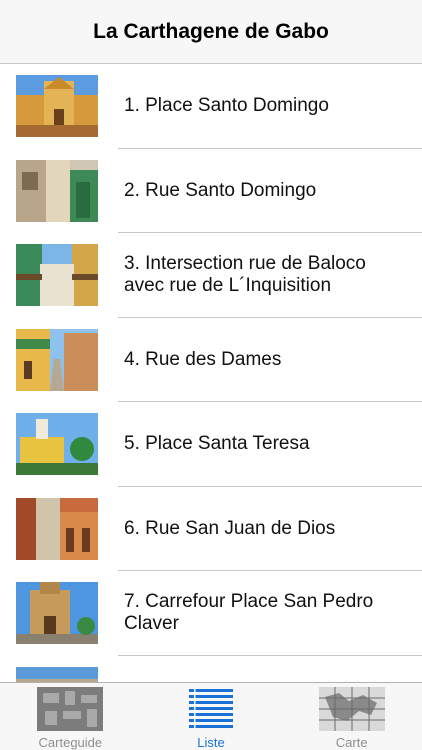 Image resolution: width=422 pixels, height=750 pixels. I want to click on tab-carte: Carte, so click(351, 716).